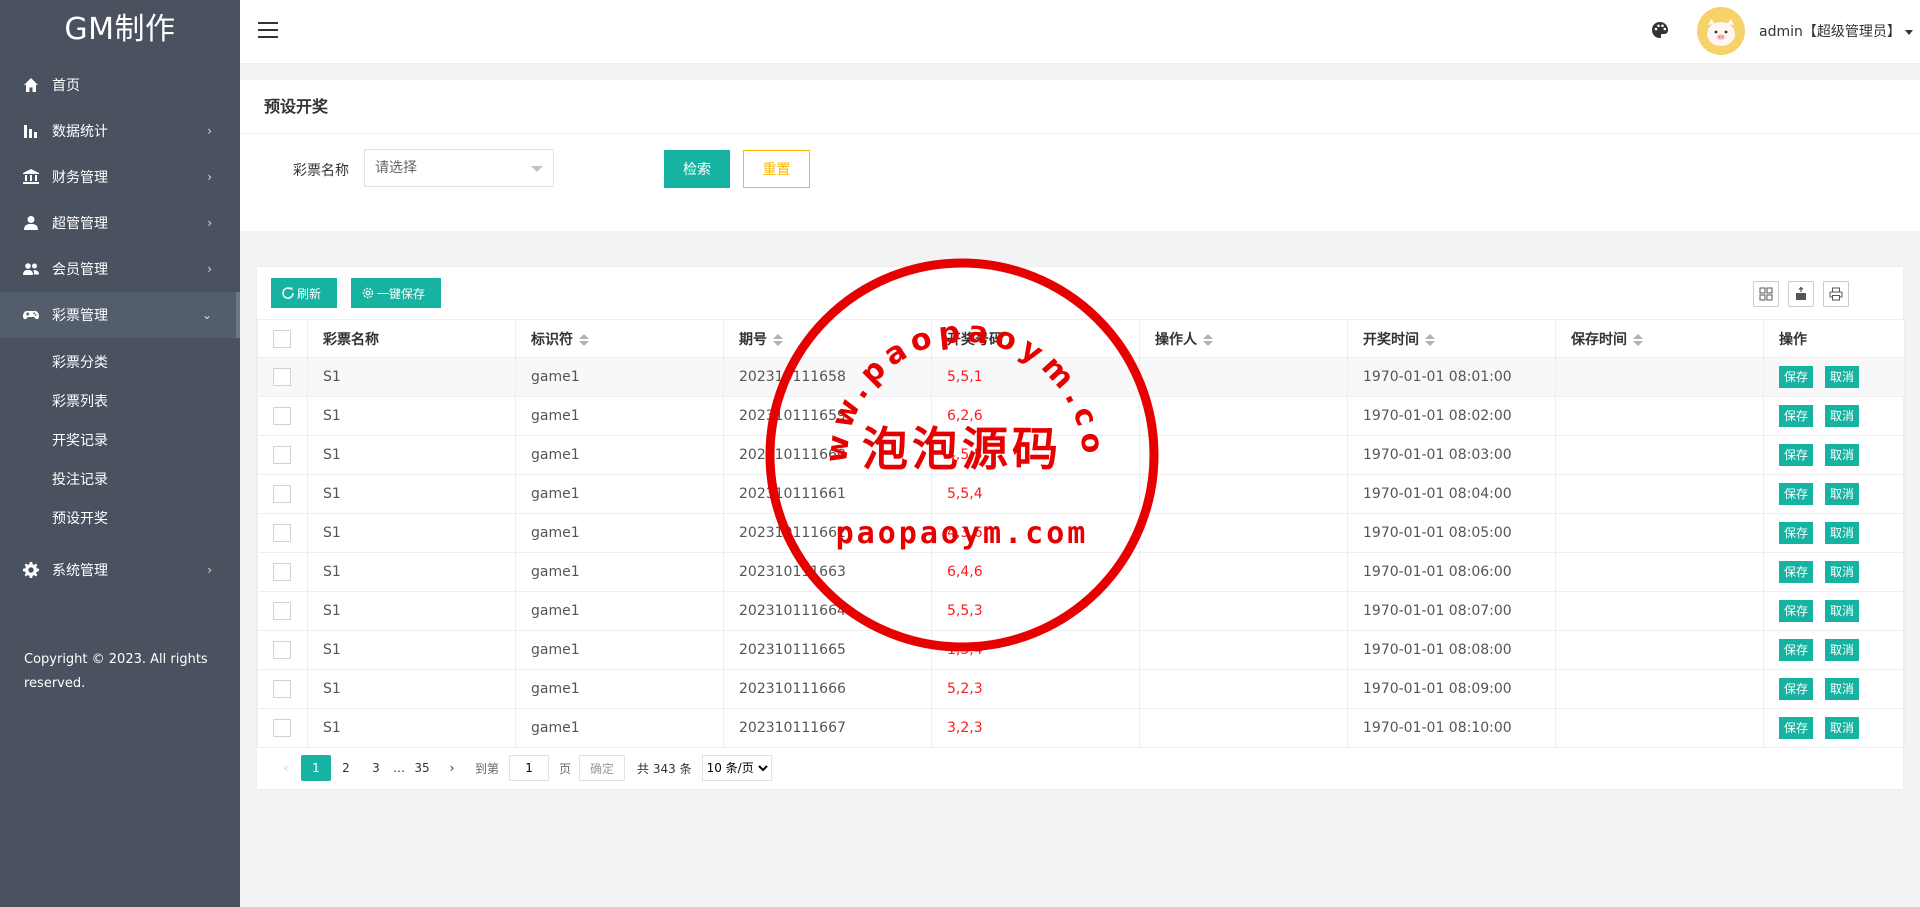 The image size is (1920, 907). I want to click on cell-open-time: 1970-01-01 08:05:00, so click(1451, 533).